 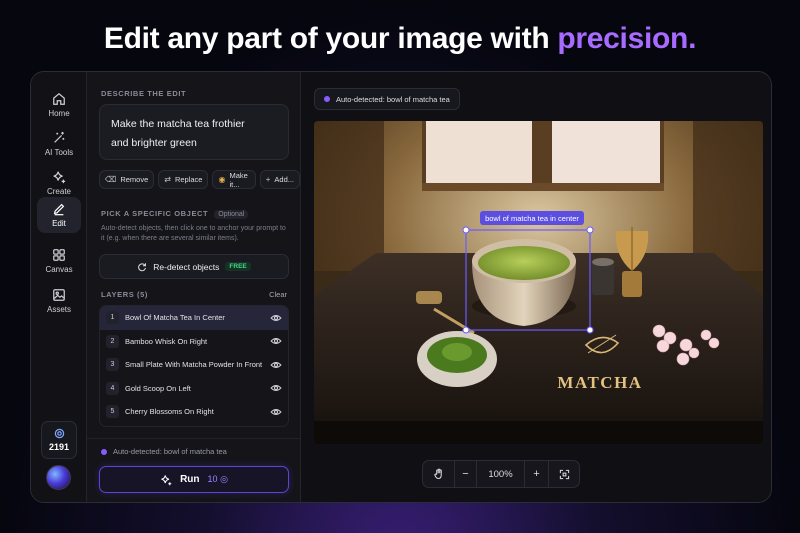 I want to click on redetect-label: Re-detect objects, so click(x=186, y=266).